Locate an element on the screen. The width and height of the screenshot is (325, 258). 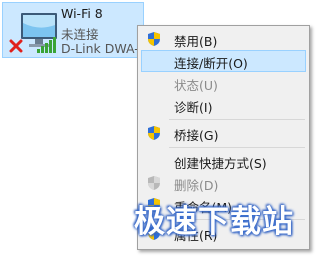
menu-item-label: 连接/断开(O) is located at coordinates (211, 63).